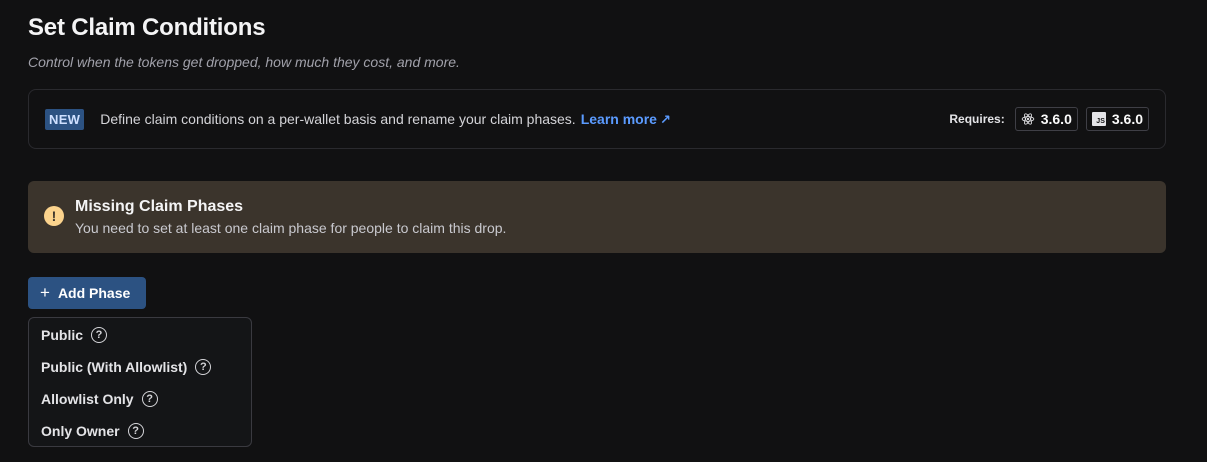  What do you see at coordinates (1027, 119) in the screenshot?
I see `react-icon` at bounding box center [1027, 119].